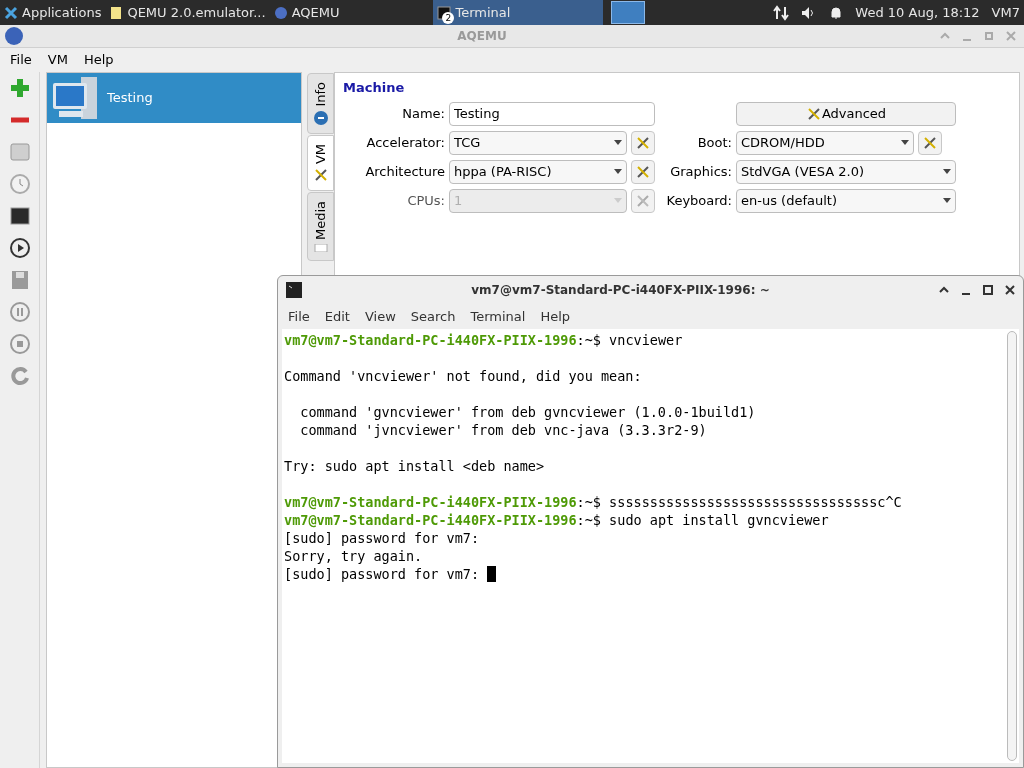 This screenshot has height=768, width=1024. I want to click on menu-item: View, so click(380, 316).